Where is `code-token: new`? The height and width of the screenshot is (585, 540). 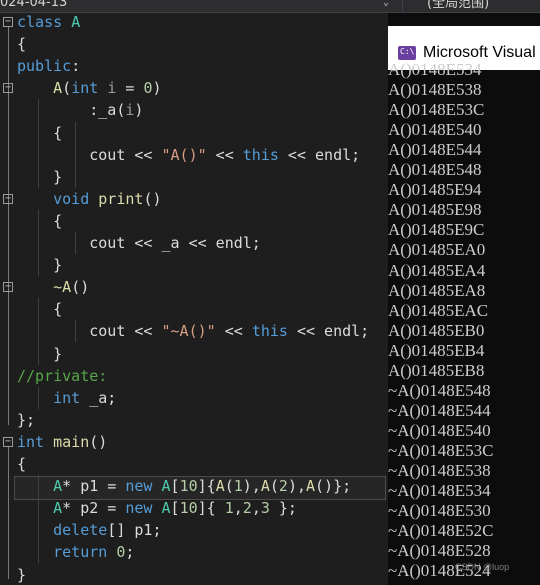
code-token: new is located at coordinates (139, 508).